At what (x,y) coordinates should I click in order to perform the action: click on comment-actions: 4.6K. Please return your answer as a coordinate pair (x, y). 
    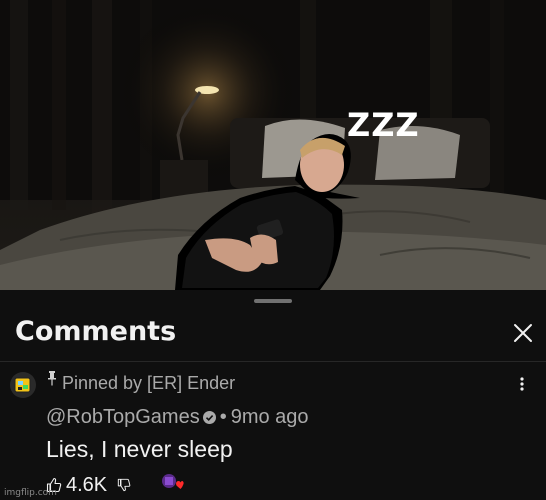
    Looking at the image, I should click on (115, 485).